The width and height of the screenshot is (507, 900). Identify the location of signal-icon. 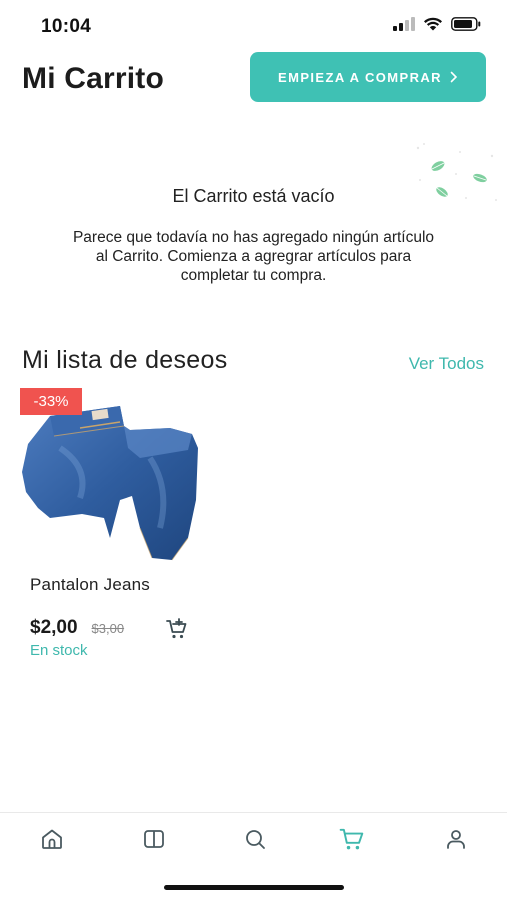
(404, 24).